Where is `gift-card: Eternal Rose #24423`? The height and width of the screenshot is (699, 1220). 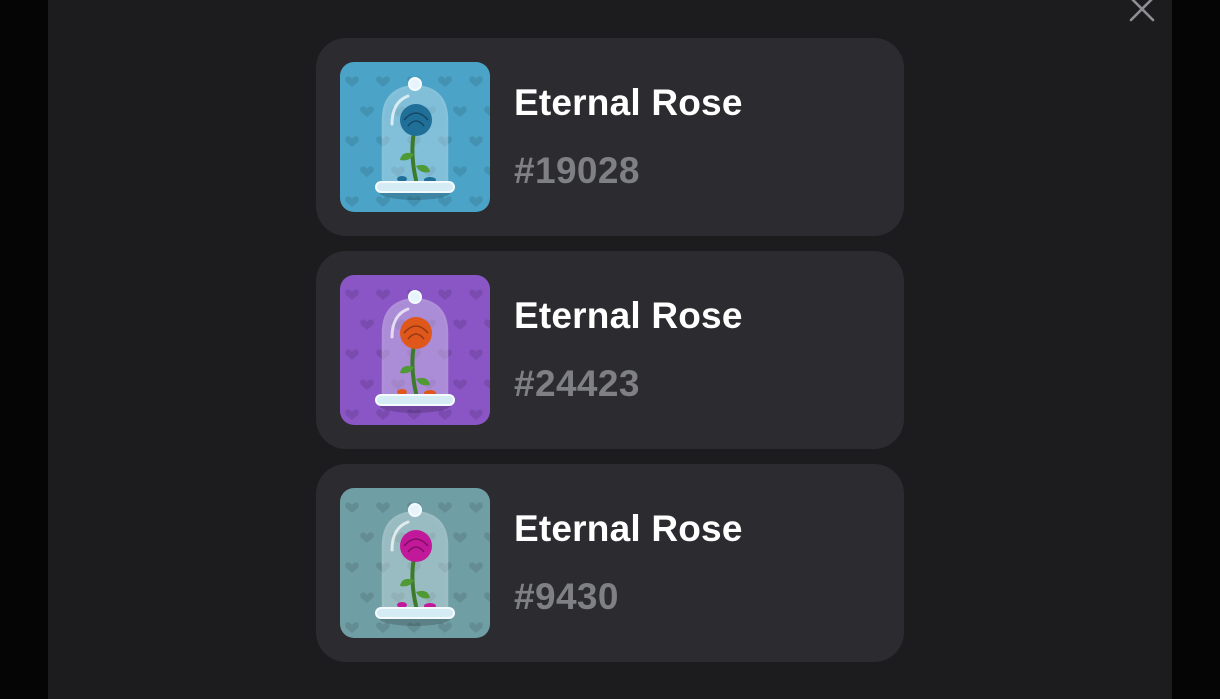 gift-card: Eternal Rose #24423 is located at coordinates (610, 350).